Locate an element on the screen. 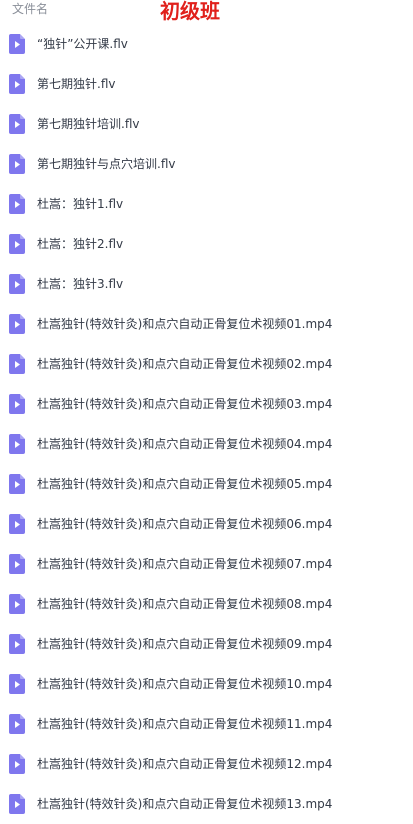 Image resolution: width=413 pixels, height=824 pixels. file-name: 杜嵩独针(特效针灸)和点穴自动正骨复位术视频06.mp4 is located at coordinates (184, 524).